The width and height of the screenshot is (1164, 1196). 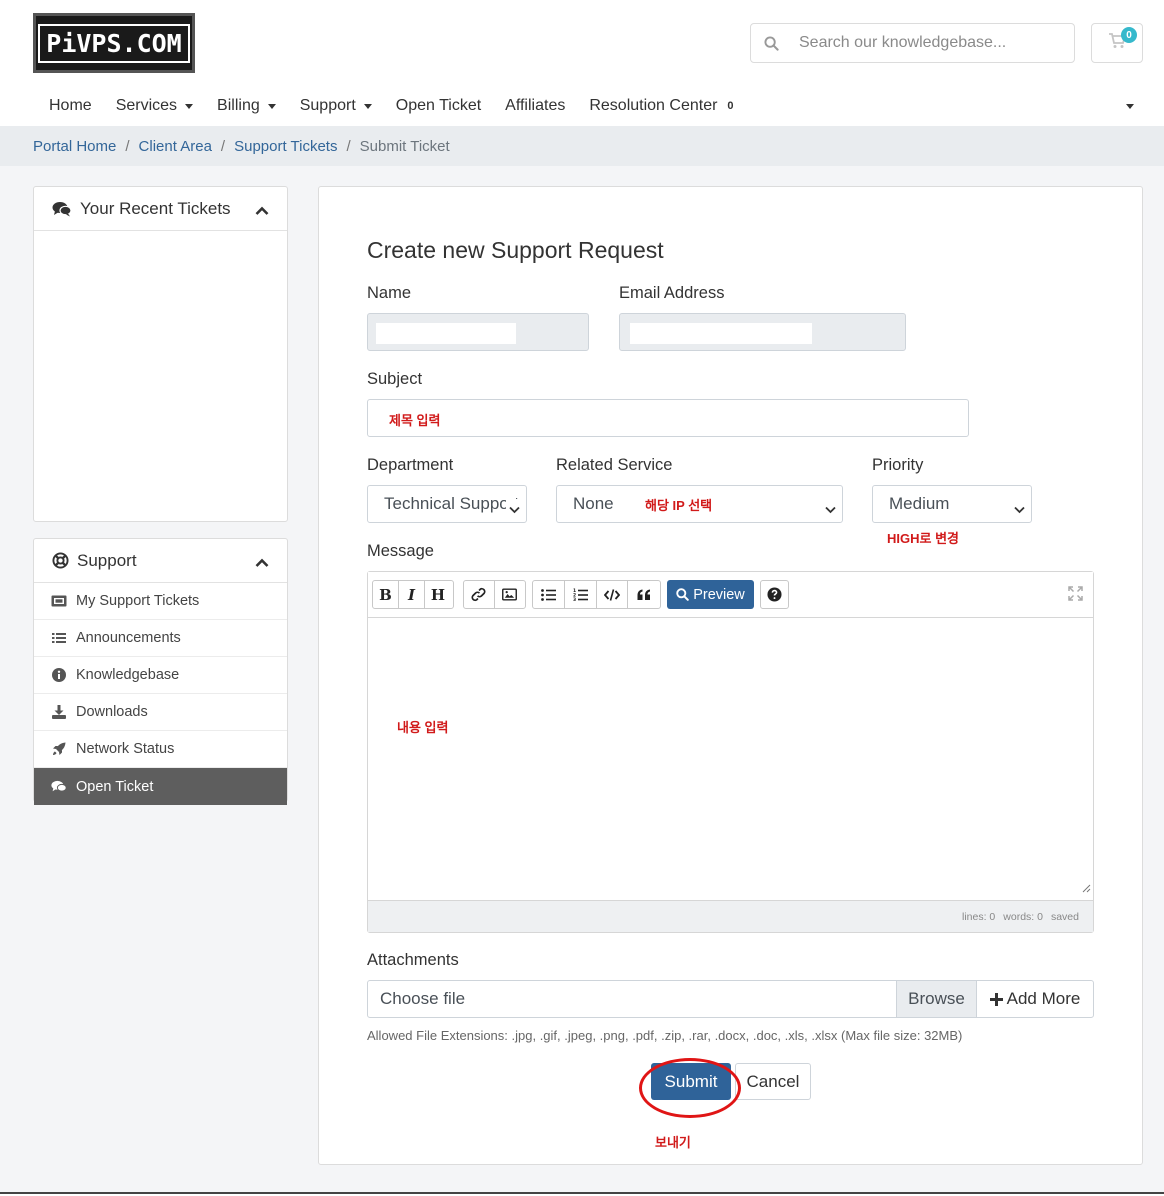 I want to click on search-icon, so click(x=682, y=594).